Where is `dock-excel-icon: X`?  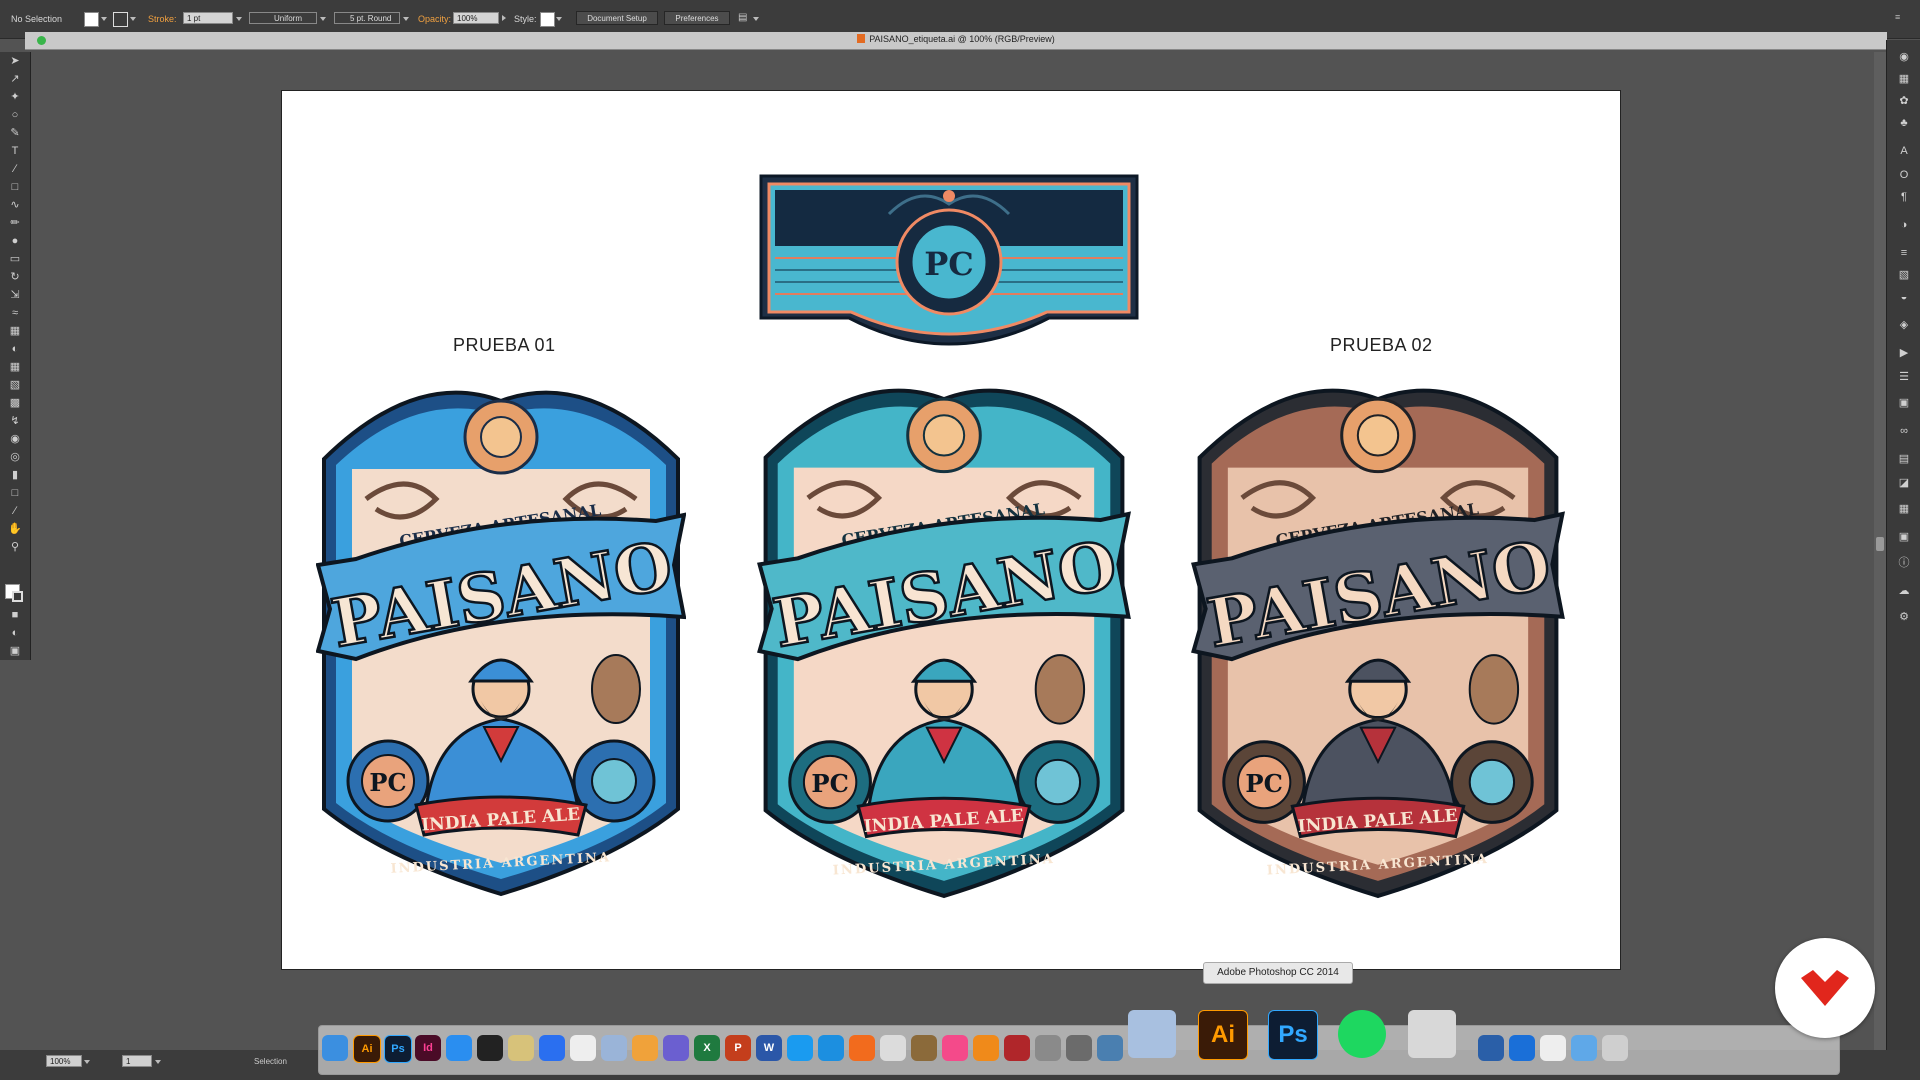
dock-excel-icon: X is located at coordinates (707, 1048).